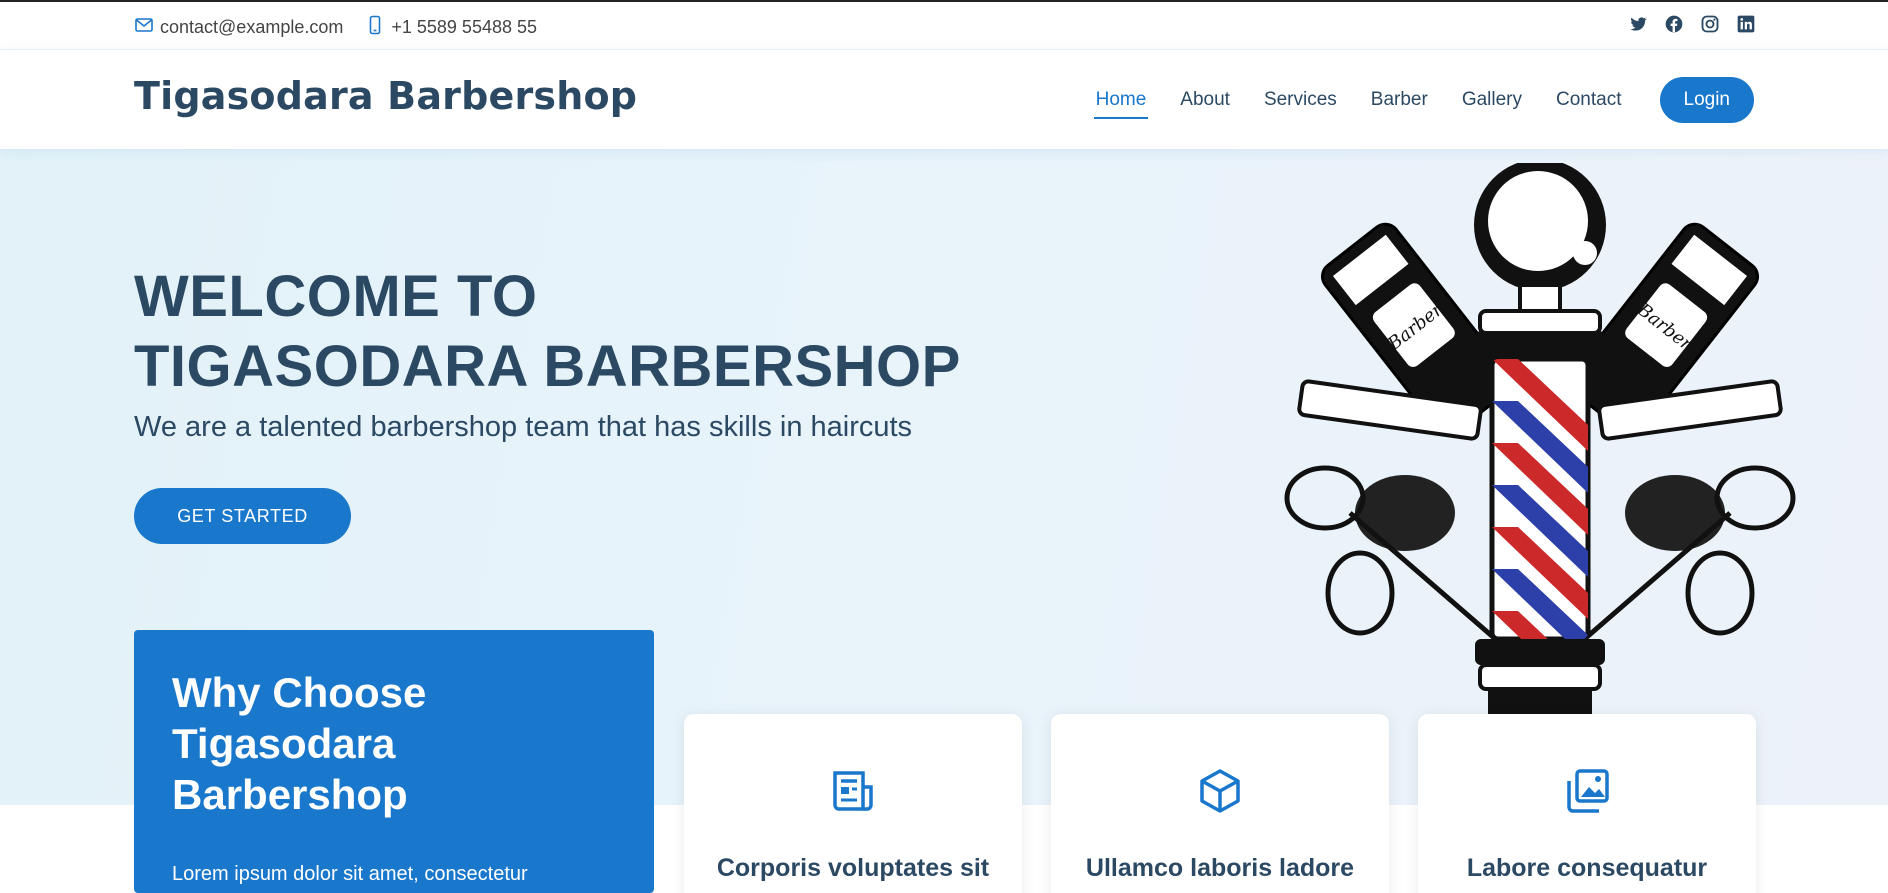 The width and height of the screenshot is (1888, 893). Describe the element at coordinates (853, 791) in the screenshot. I see `receipt-icon` at that location.